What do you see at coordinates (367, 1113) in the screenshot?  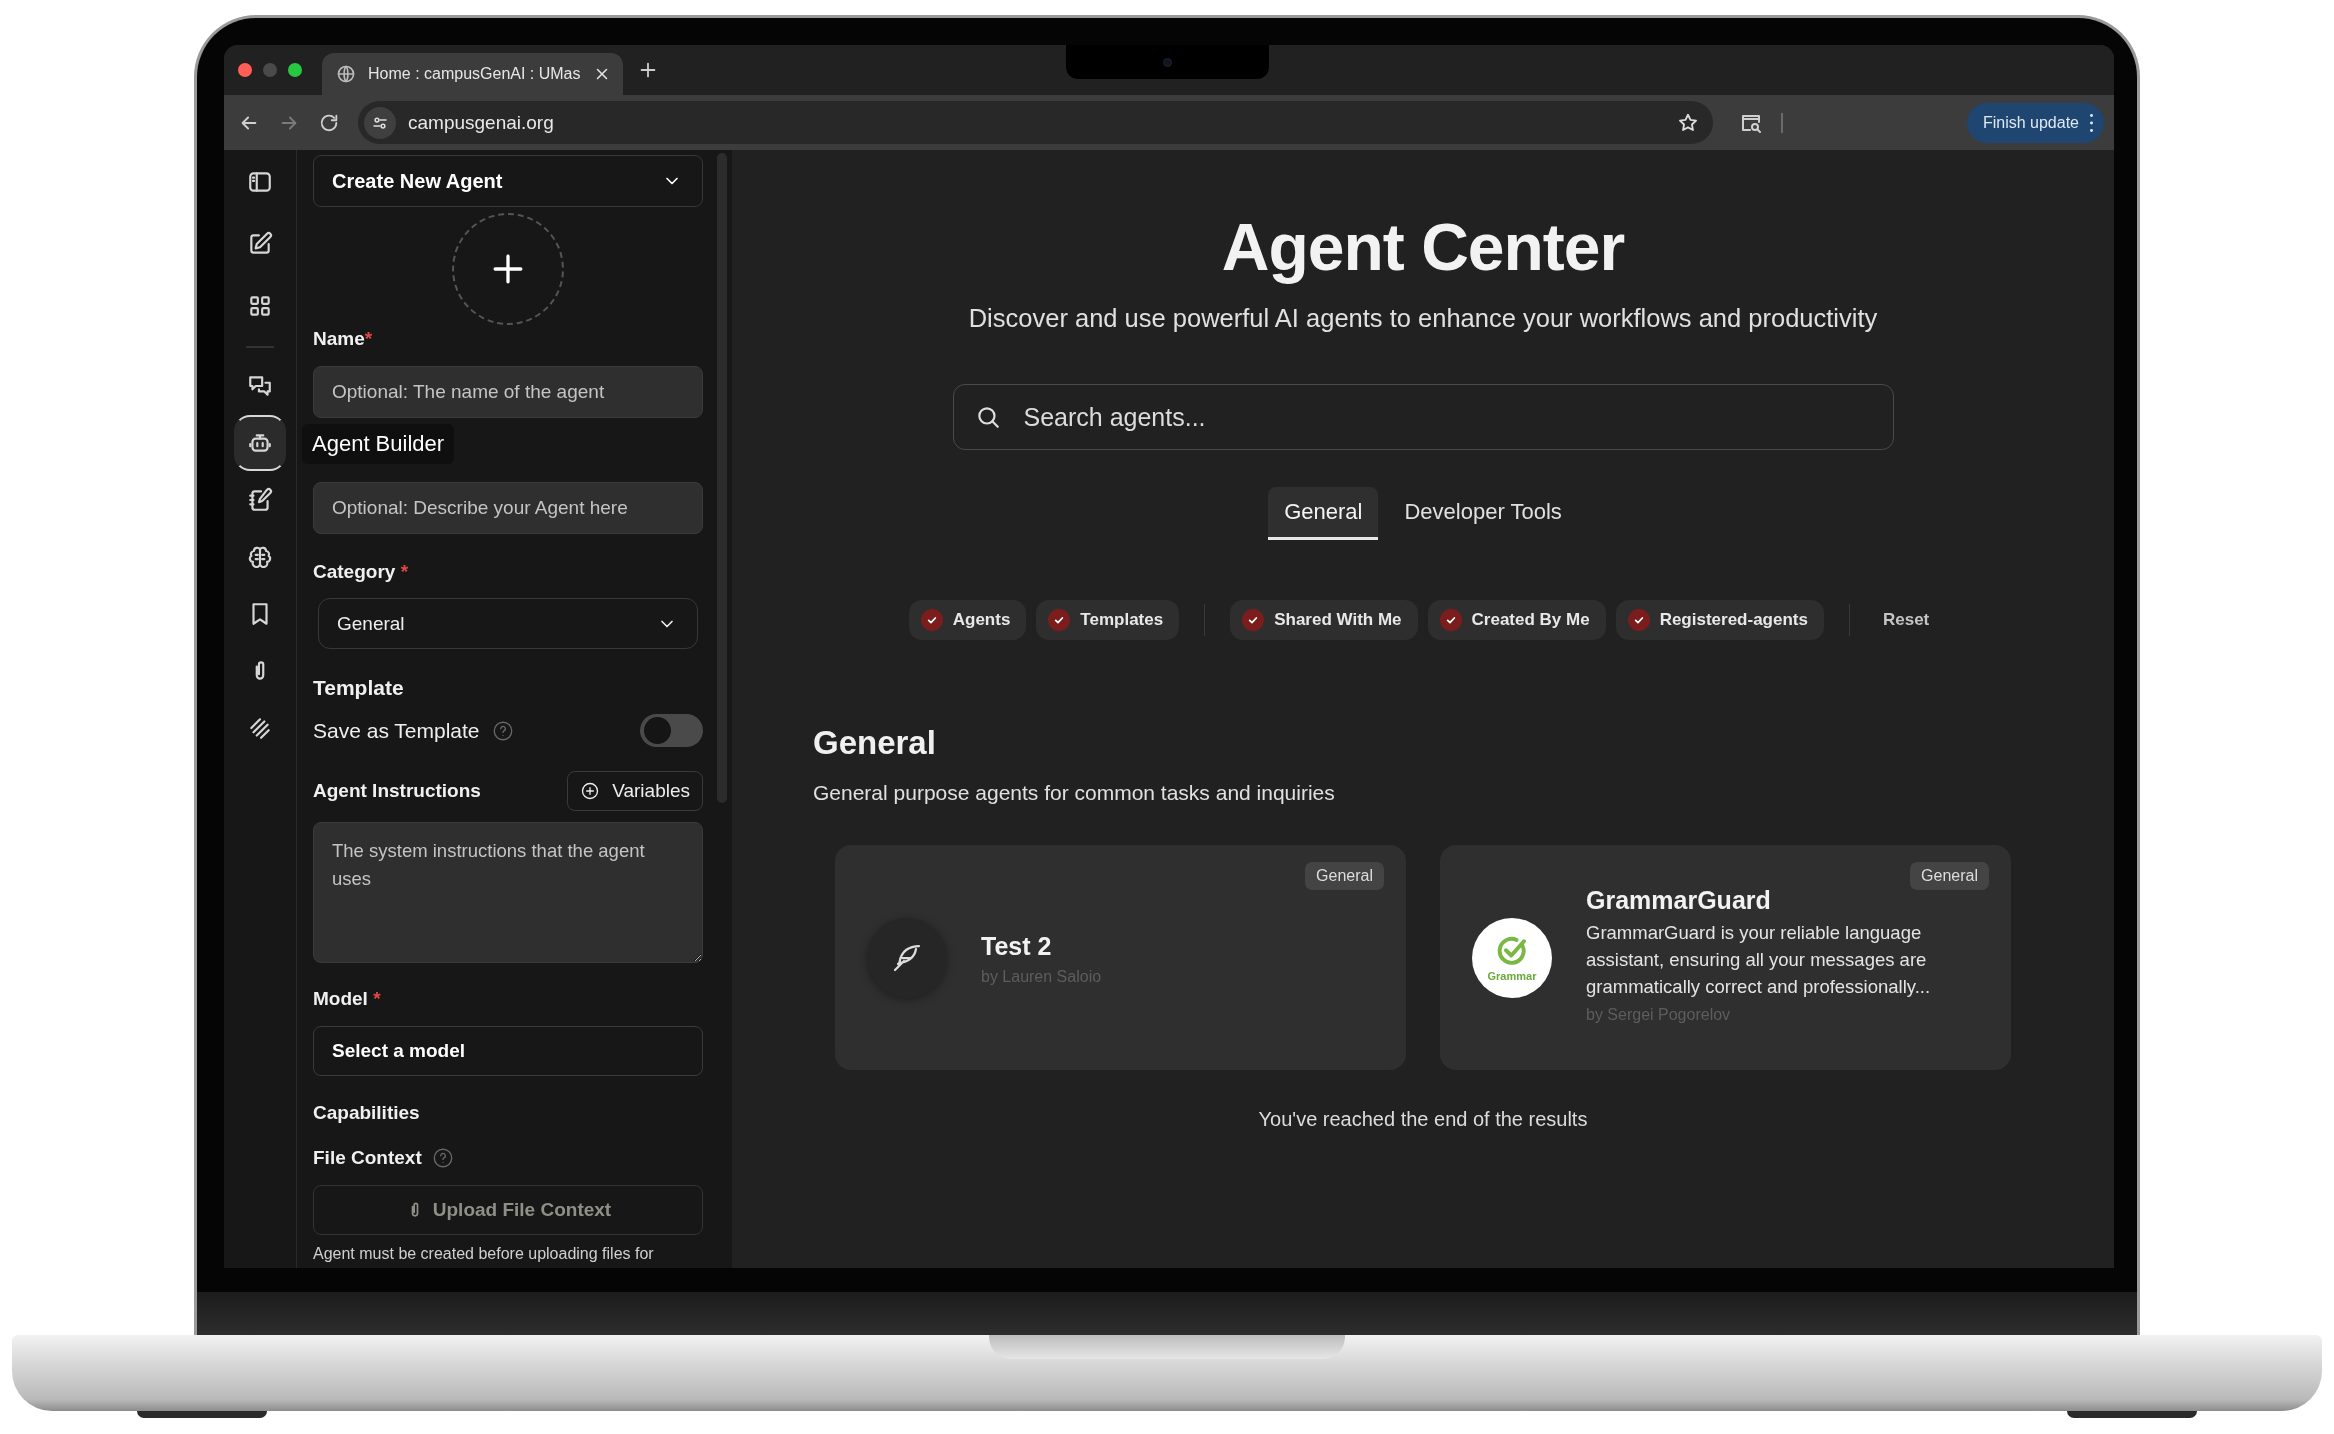 I see `section-heading: Capabilities` at bounding box center [367, 1113].